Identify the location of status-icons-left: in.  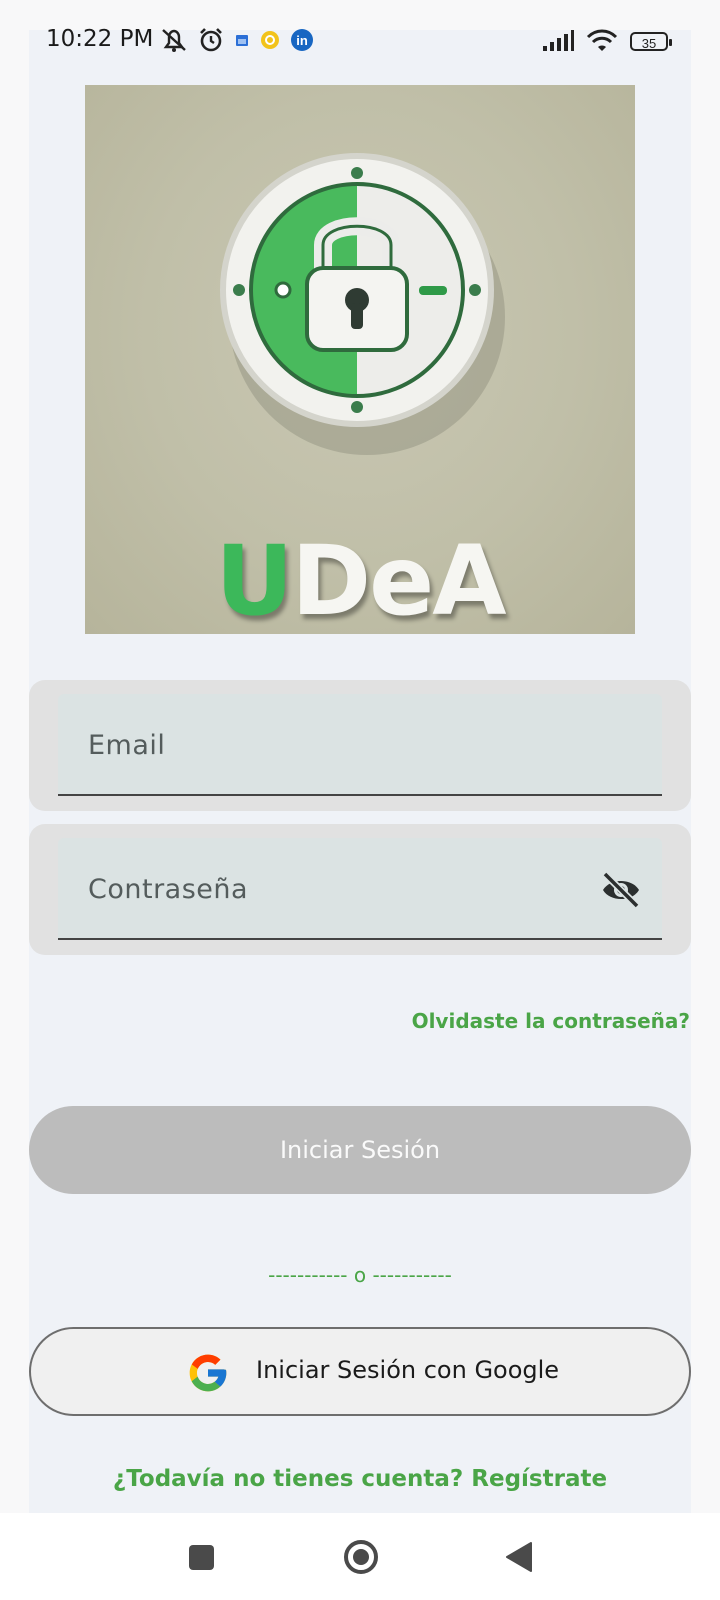
(237, 40).